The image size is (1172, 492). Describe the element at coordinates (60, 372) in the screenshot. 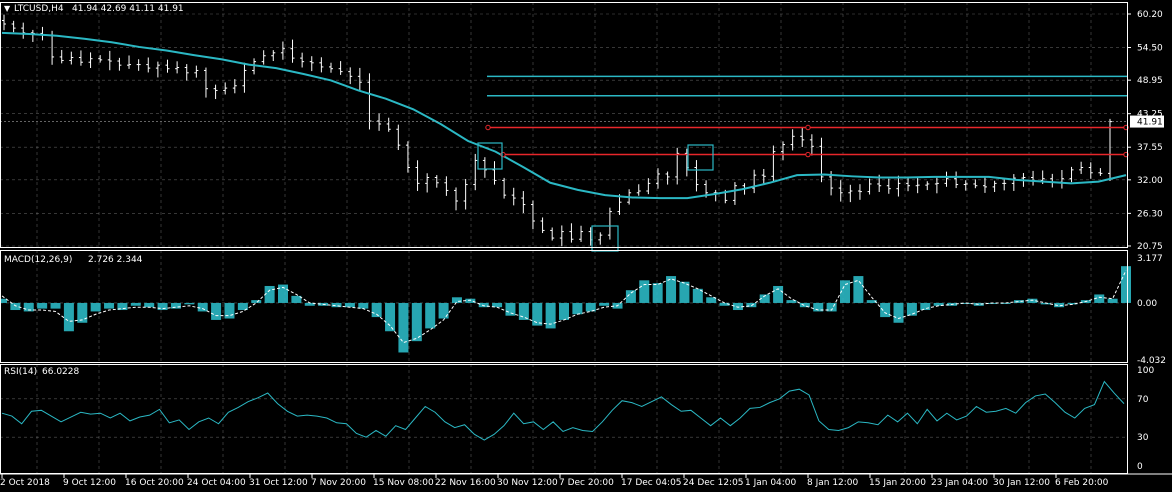

I see `rsi-value: 66.0228` at that location.